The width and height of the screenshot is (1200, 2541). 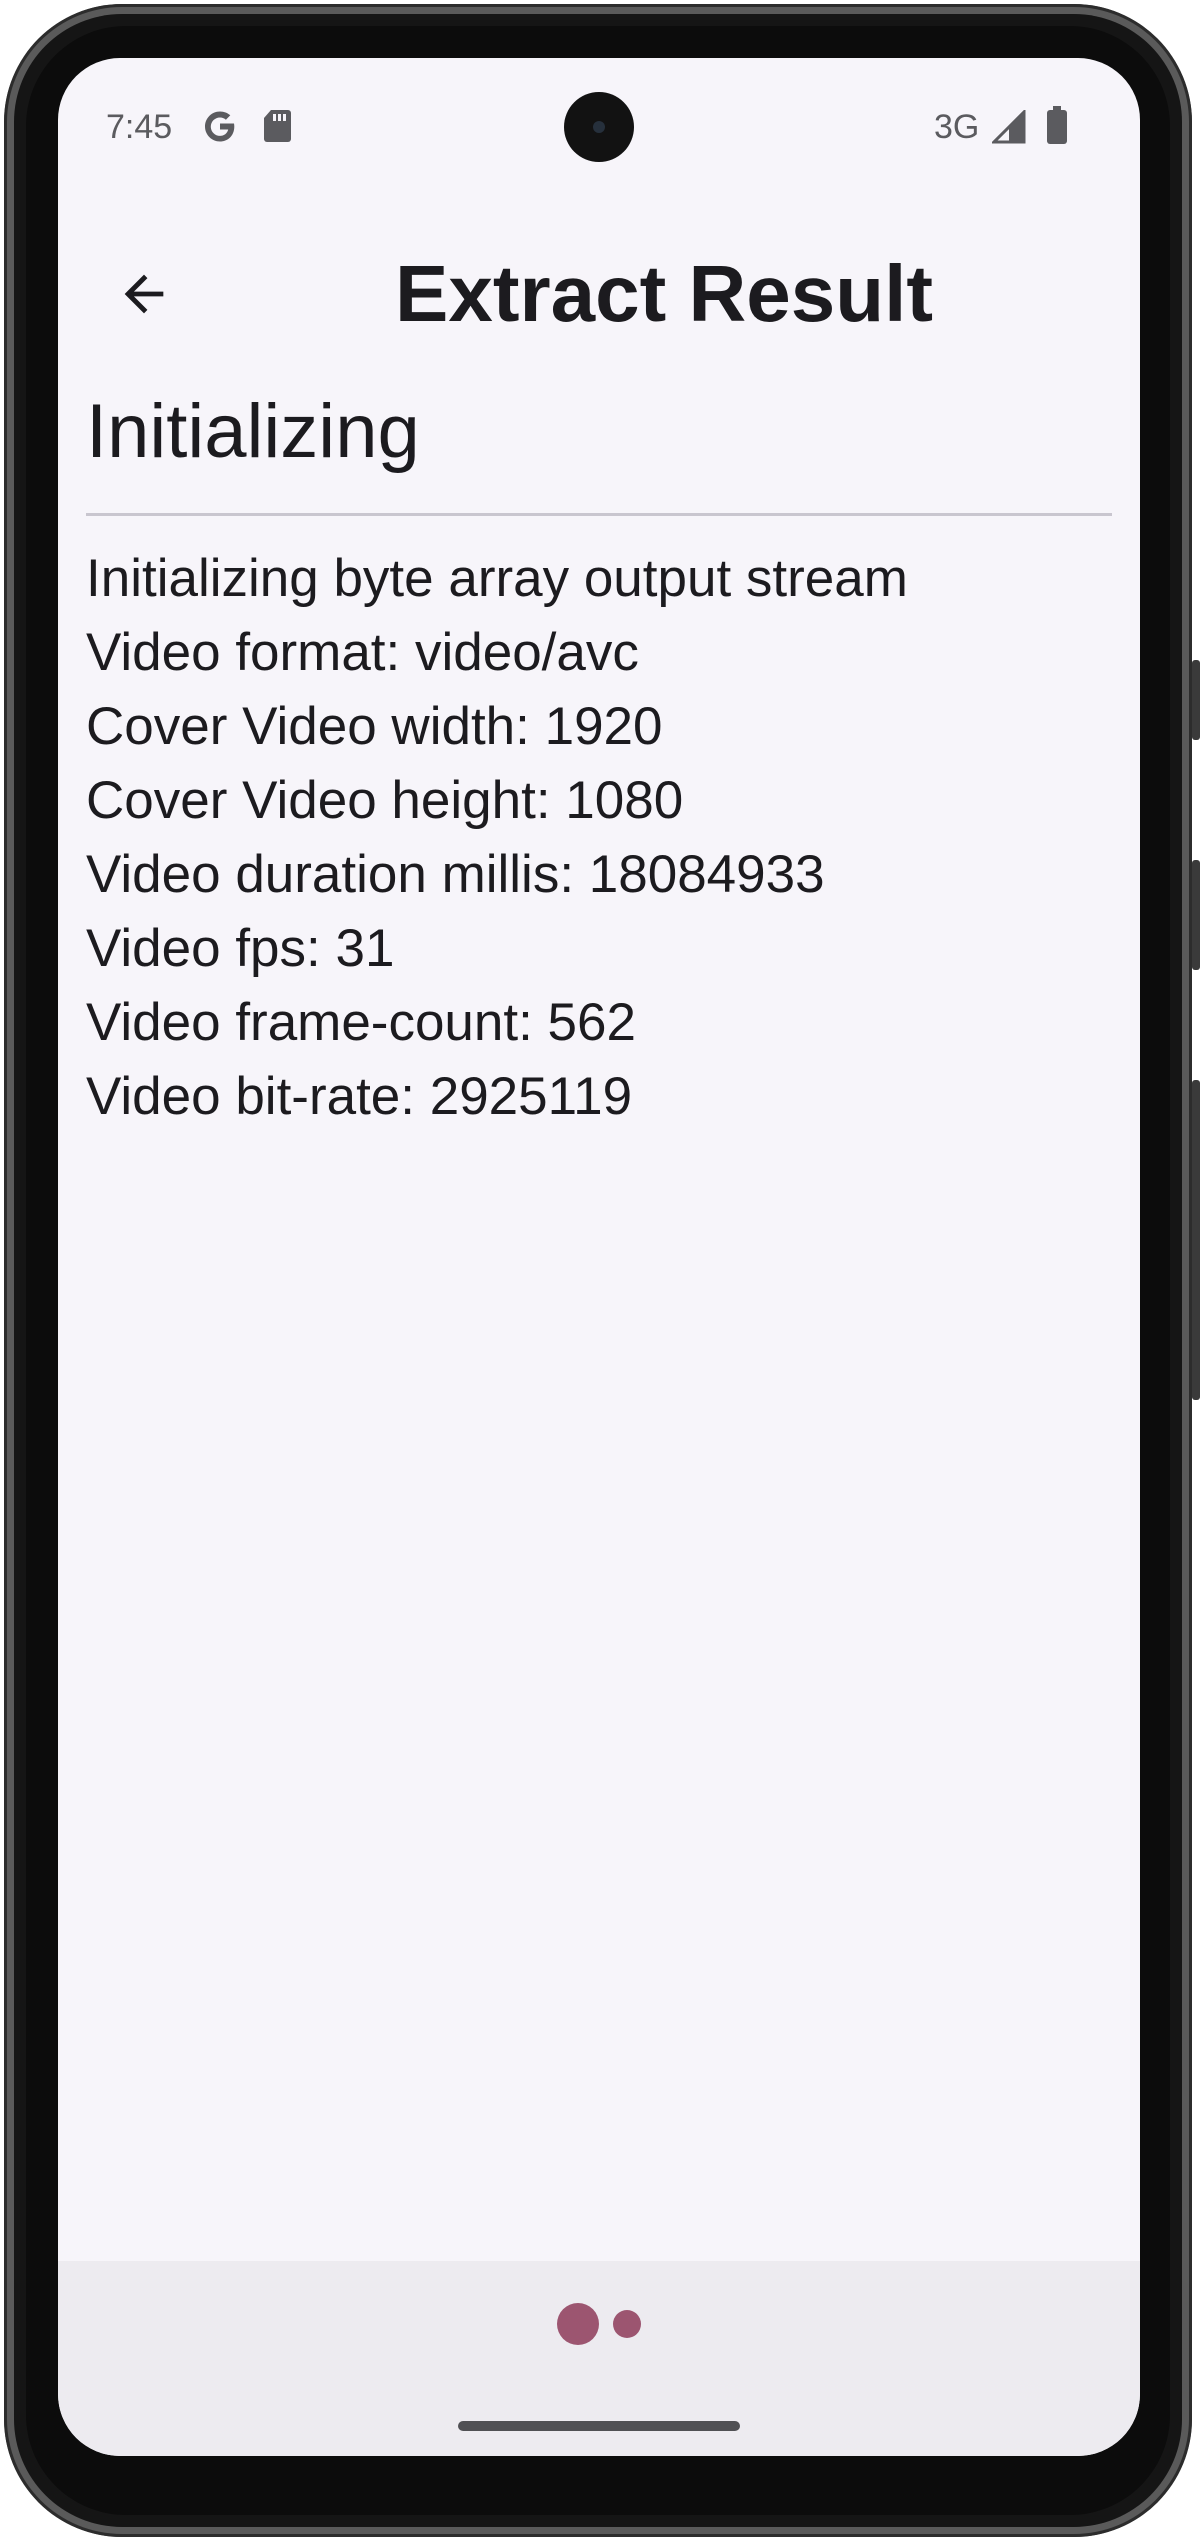 What do you see at coordinates (277, 126) in the screenshot?
I see `sd-card-icon` at bounding box center [277, 126].